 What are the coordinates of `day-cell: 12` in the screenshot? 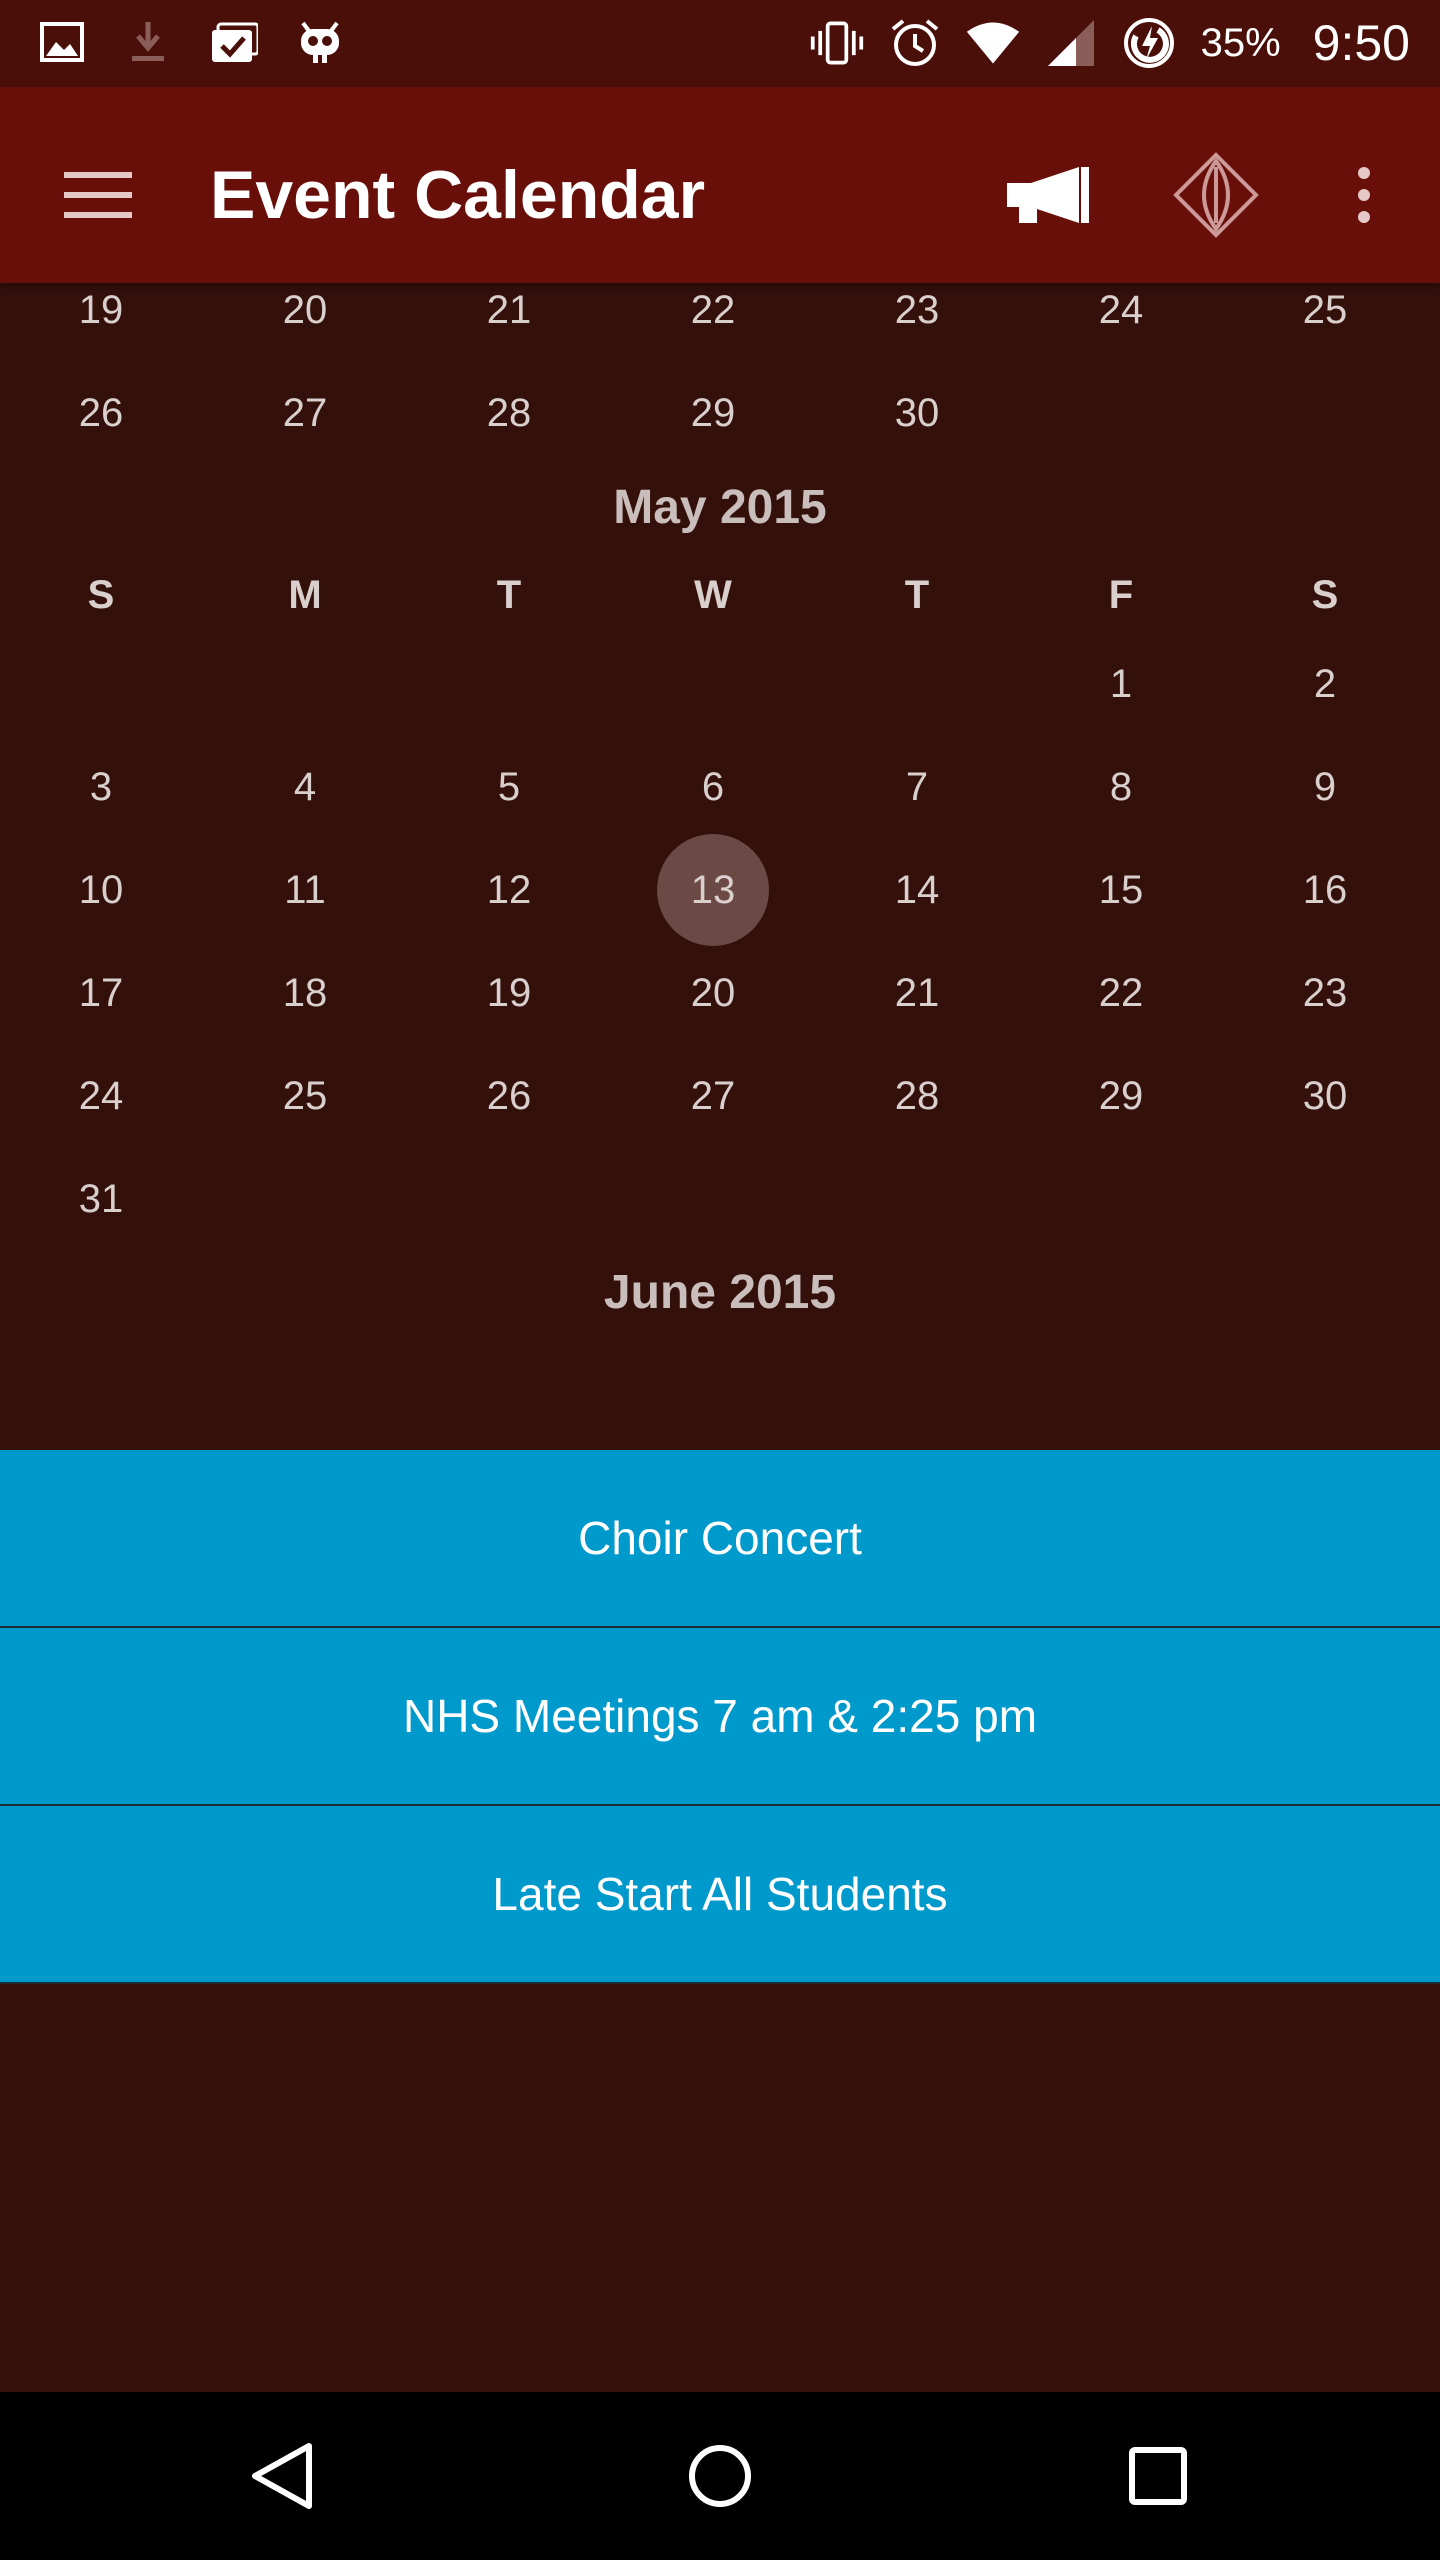 It's located at (509, 890).